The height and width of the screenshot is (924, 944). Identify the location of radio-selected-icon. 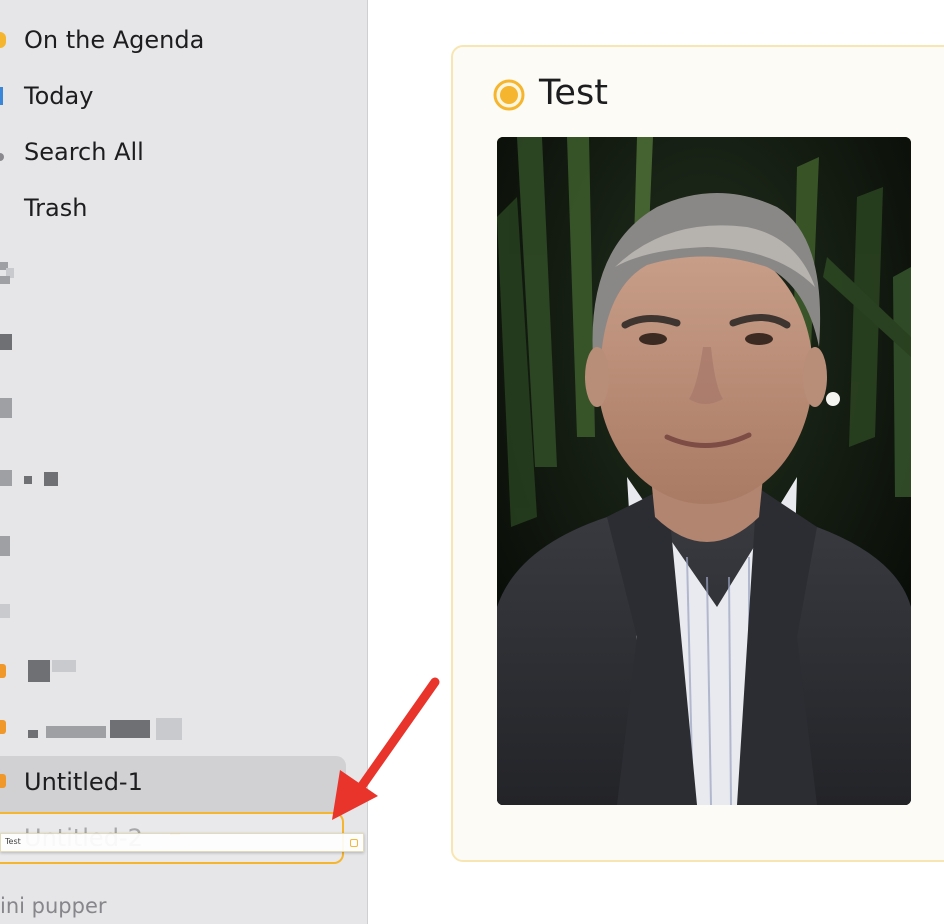
(509, 95).